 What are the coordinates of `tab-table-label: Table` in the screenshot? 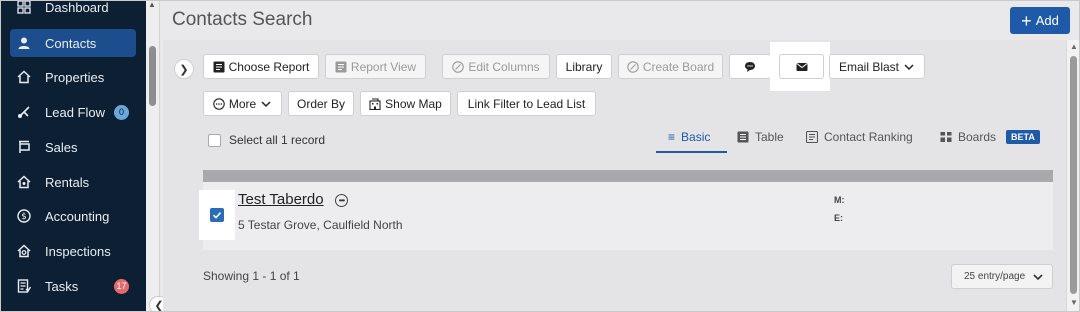 It's located at (769, 137).